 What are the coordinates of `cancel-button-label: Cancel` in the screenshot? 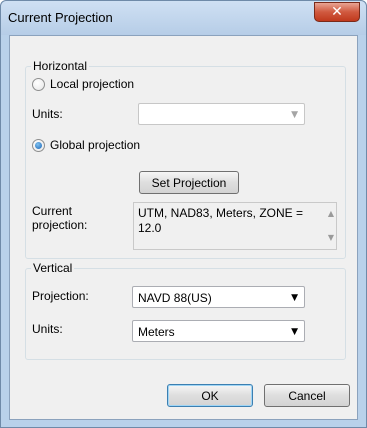 It's located at (307, 395).